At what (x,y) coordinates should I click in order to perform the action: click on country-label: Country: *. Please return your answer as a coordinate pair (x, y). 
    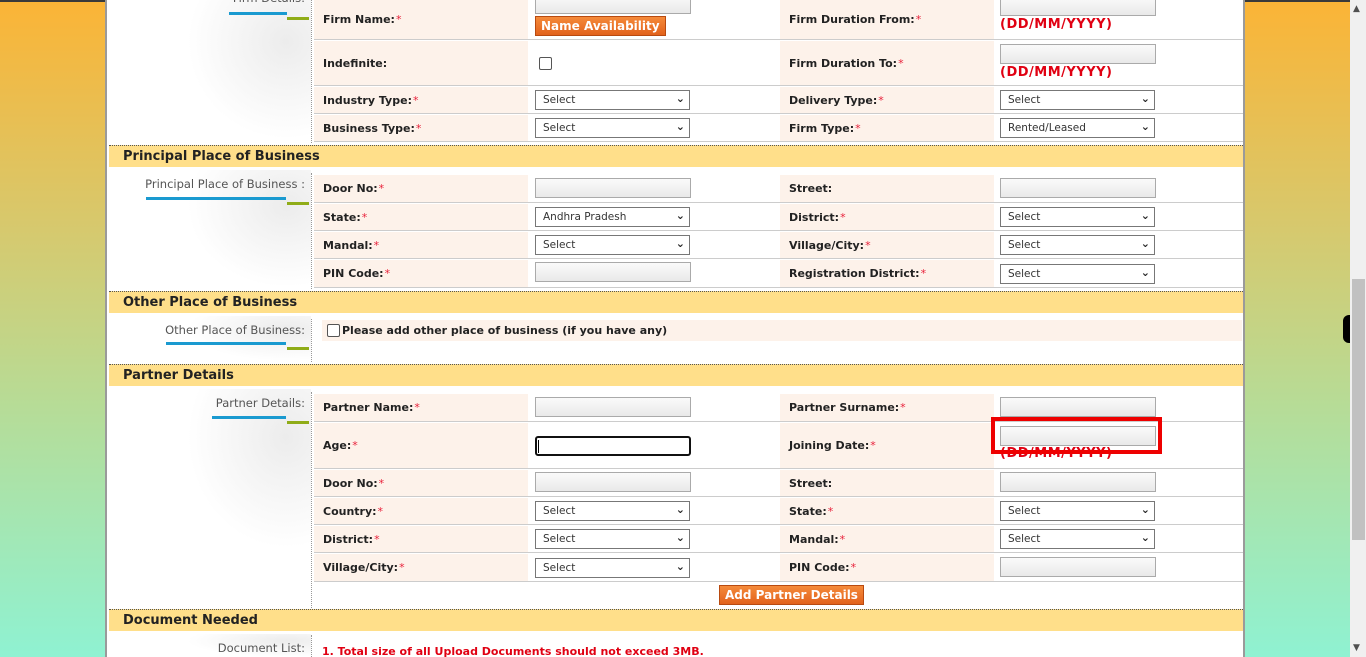
    Looking at the image, I should click on (421, 511).